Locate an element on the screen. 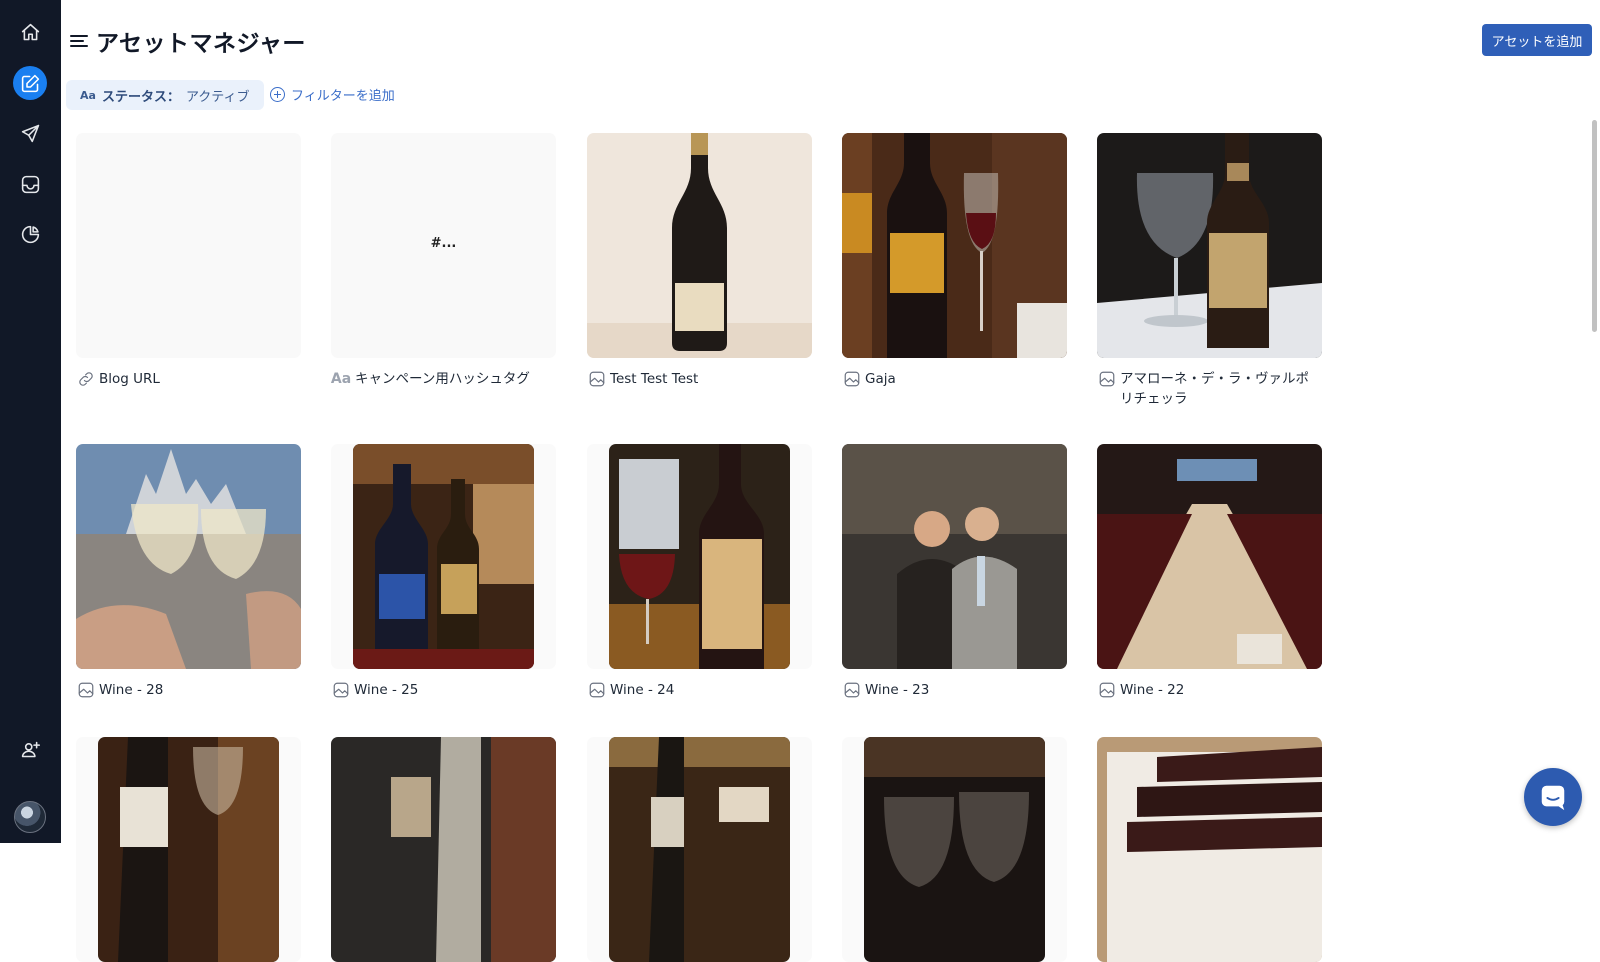  asset-card: Wine - 23 is located at coordinates (954, 572).